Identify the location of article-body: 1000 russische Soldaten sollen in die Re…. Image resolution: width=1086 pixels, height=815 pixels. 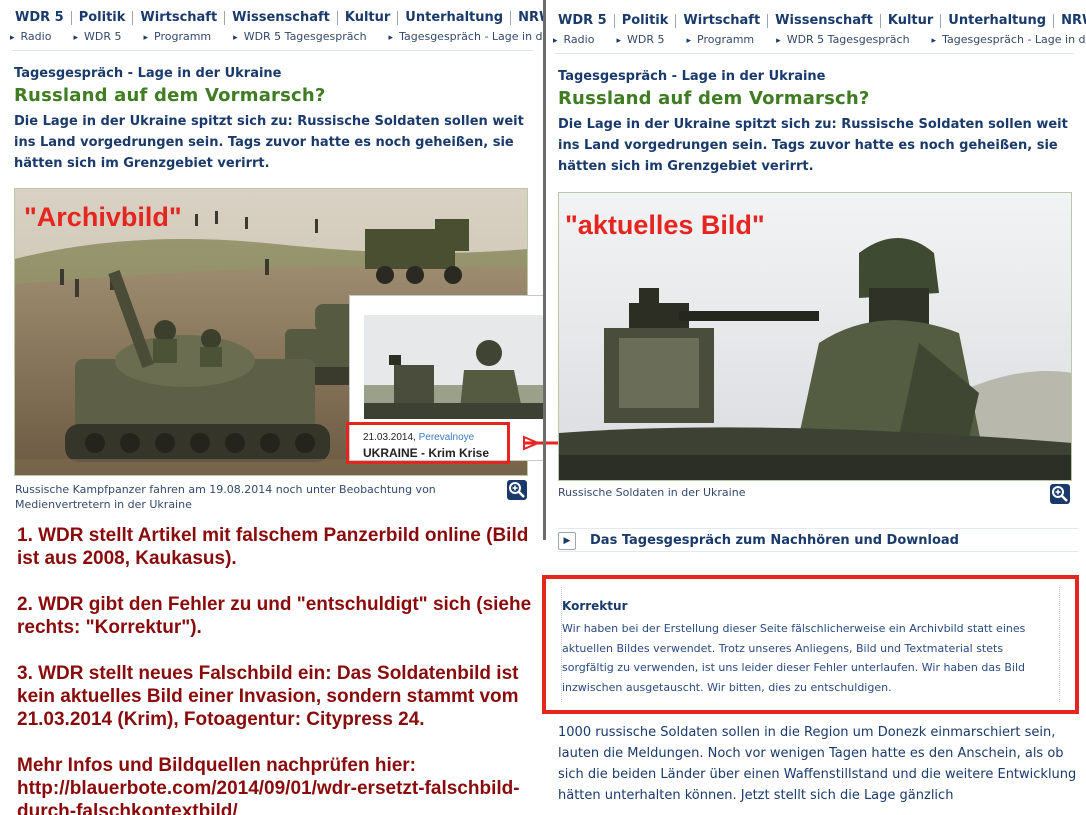
(817, 764).